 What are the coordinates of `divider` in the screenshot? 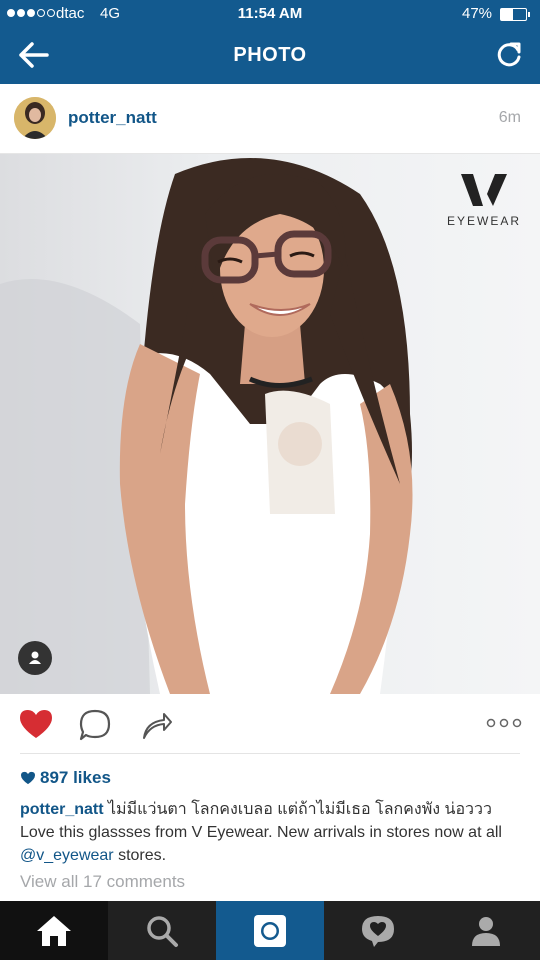 It's located at (270, 753).